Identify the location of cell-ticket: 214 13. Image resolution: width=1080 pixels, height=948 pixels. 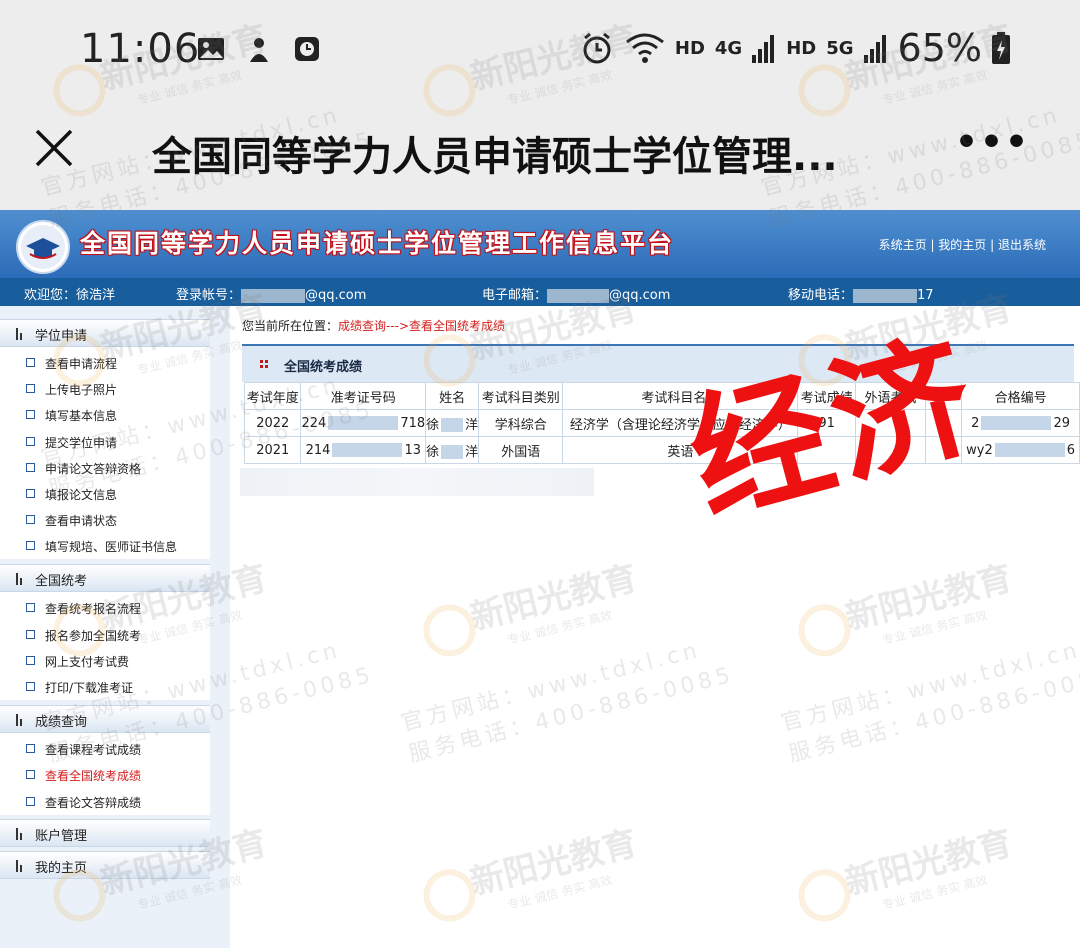
(363, 450).